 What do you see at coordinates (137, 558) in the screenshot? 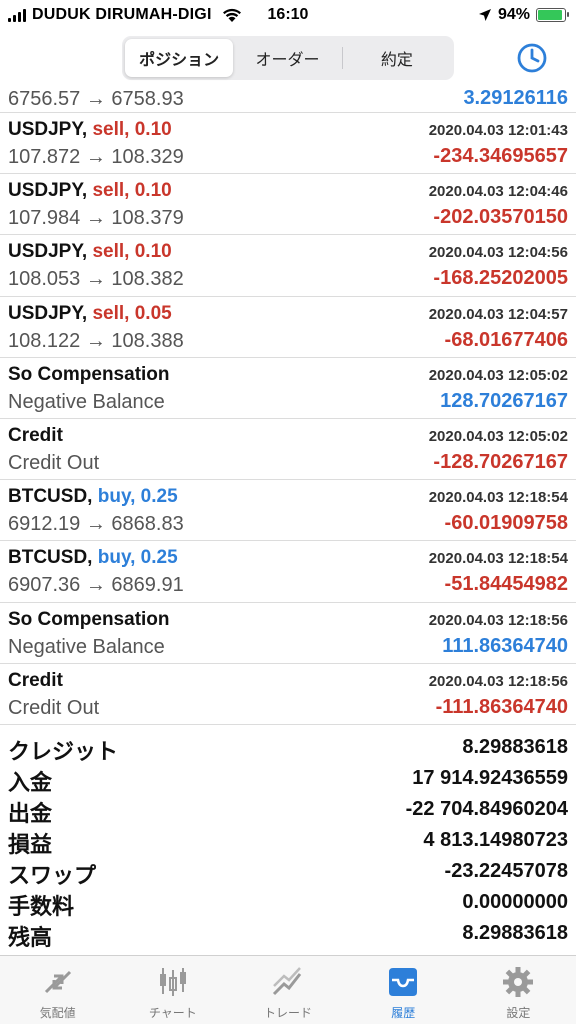
I see `side-volume-label: buy, 0.25` at bounding box center [137, 558].